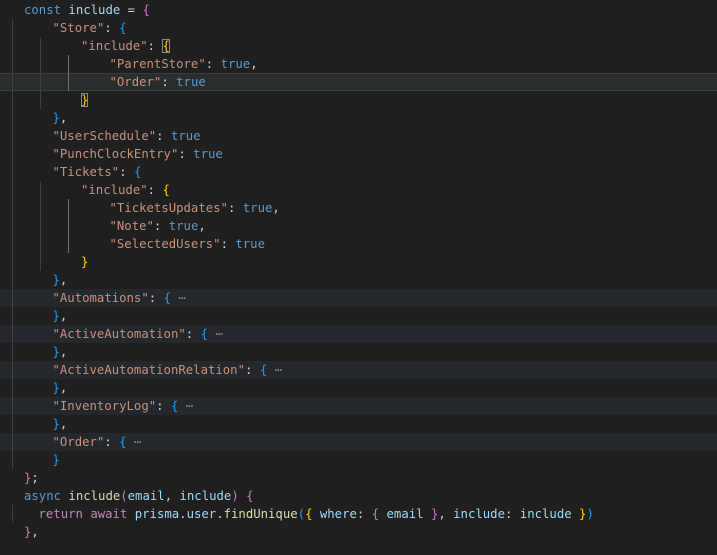 Image resolution: width=717 pixels, height=555 pixels. What do you see at coordinates (131, 226) in the screenshot?
I see `code-token: "Note"` at bounding box center [131, 226].